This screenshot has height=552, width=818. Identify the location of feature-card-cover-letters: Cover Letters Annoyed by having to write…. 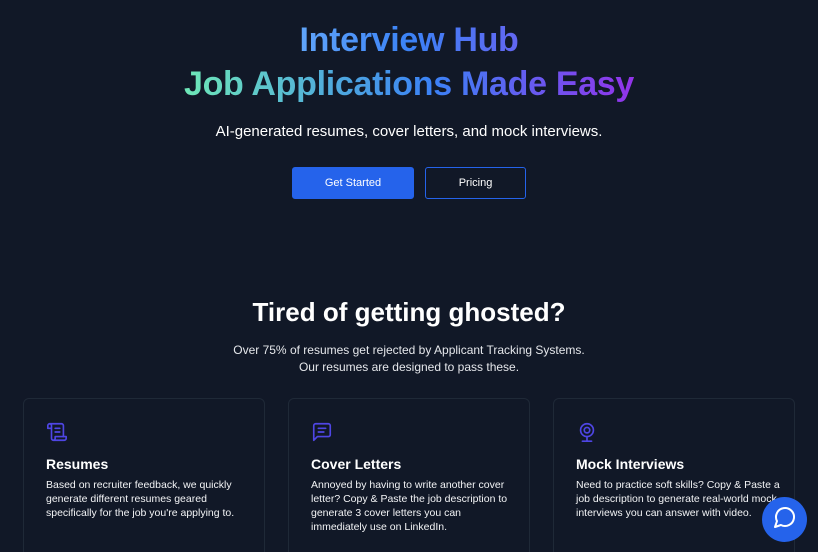
(409, 475).